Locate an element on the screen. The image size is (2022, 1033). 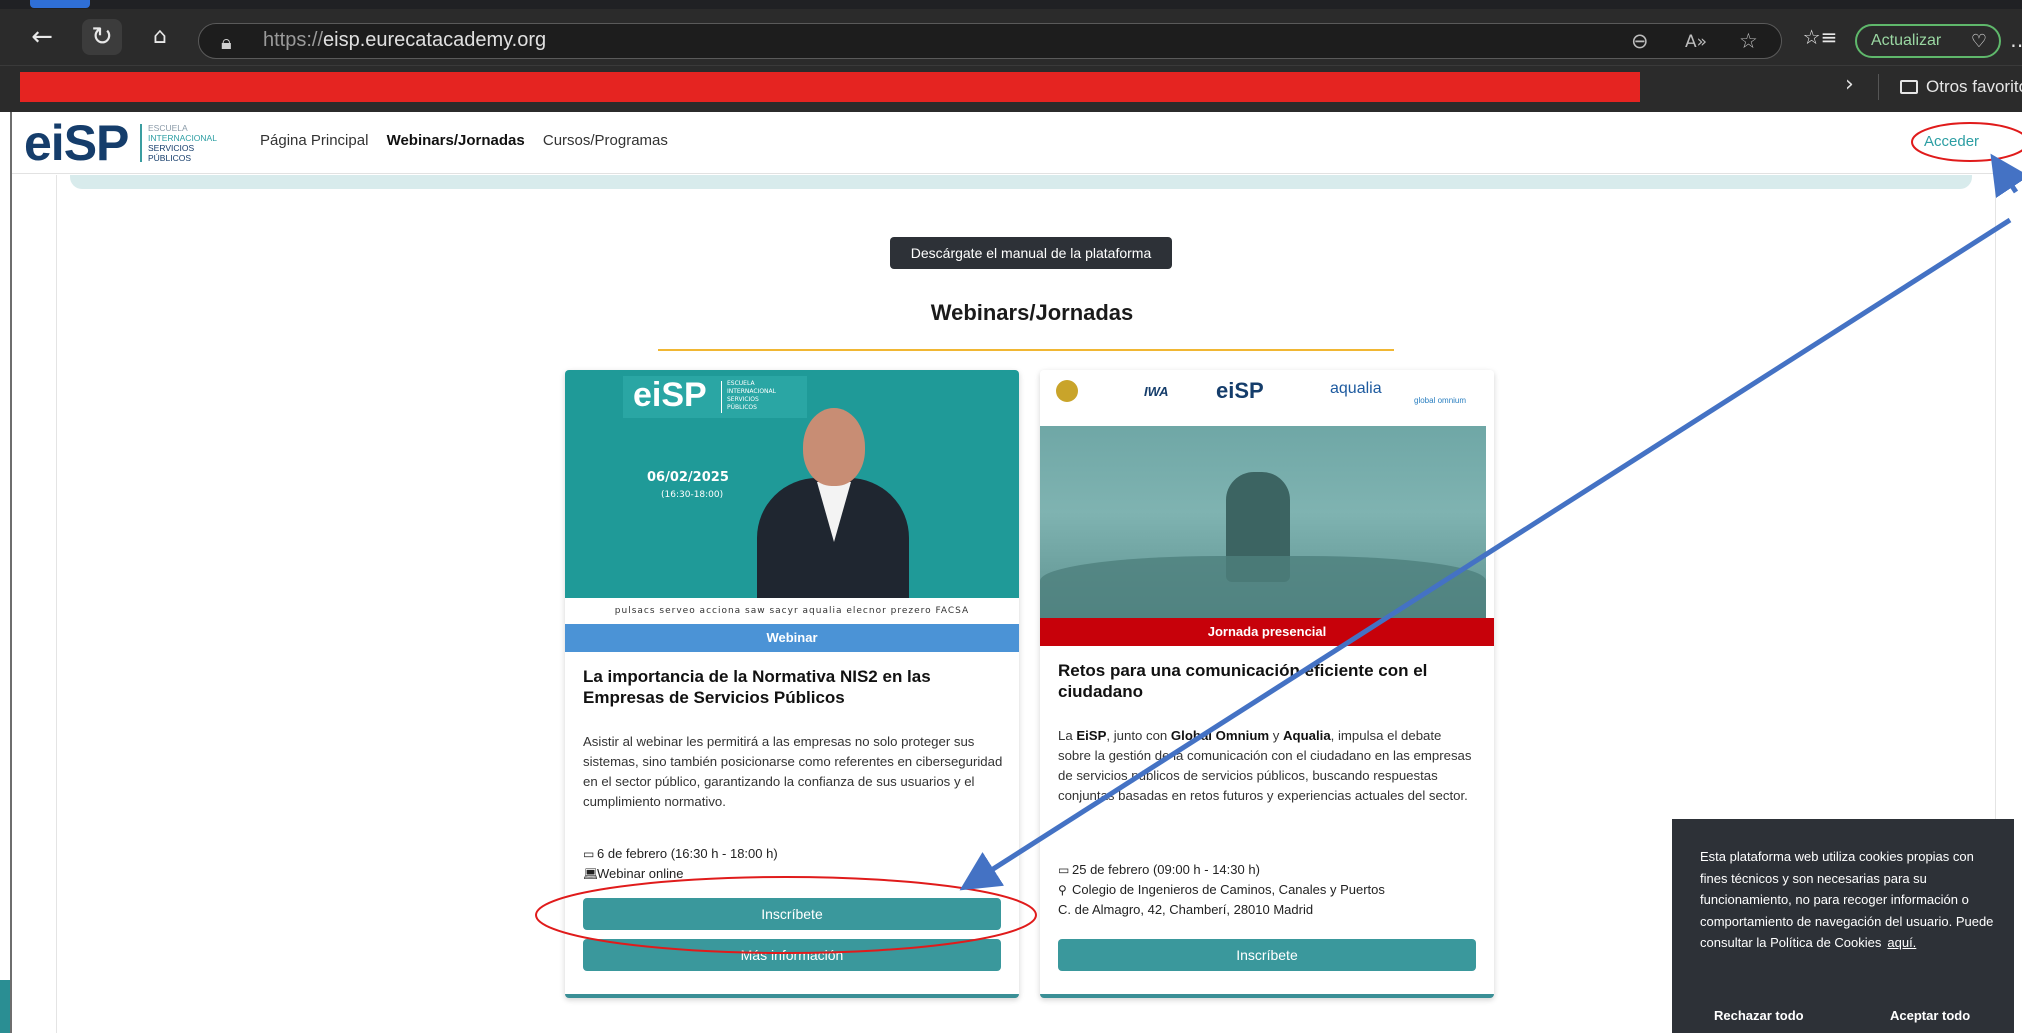
logo-divider is located at coordinates (141, 143).